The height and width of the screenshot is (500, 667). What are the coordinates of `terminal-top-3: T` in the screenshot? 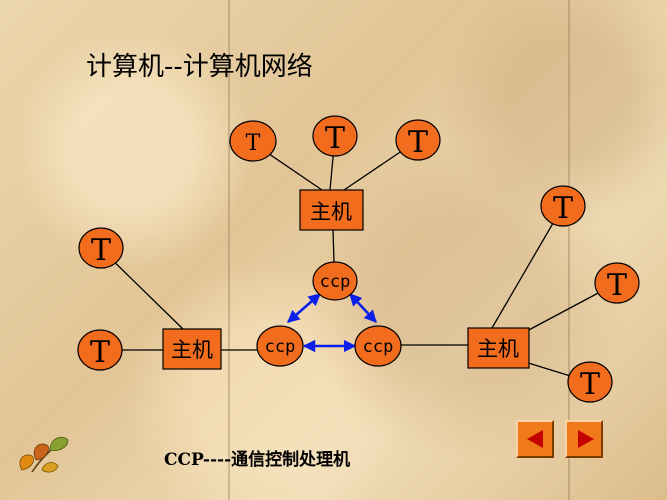 It's located at (418, 140).